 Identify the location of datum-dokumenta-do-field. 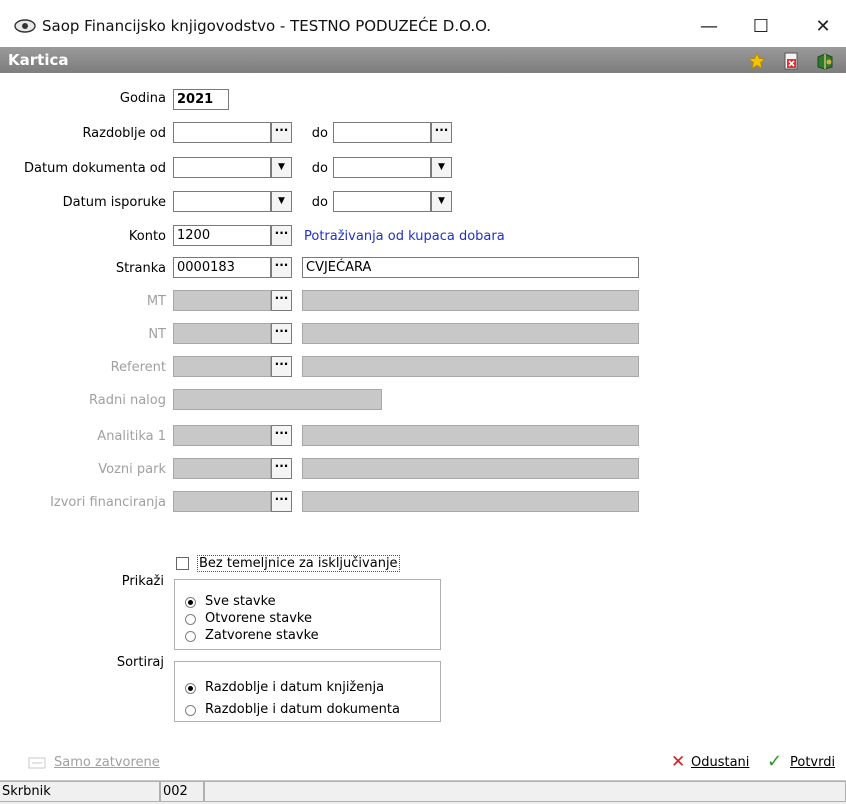
(382, 167).